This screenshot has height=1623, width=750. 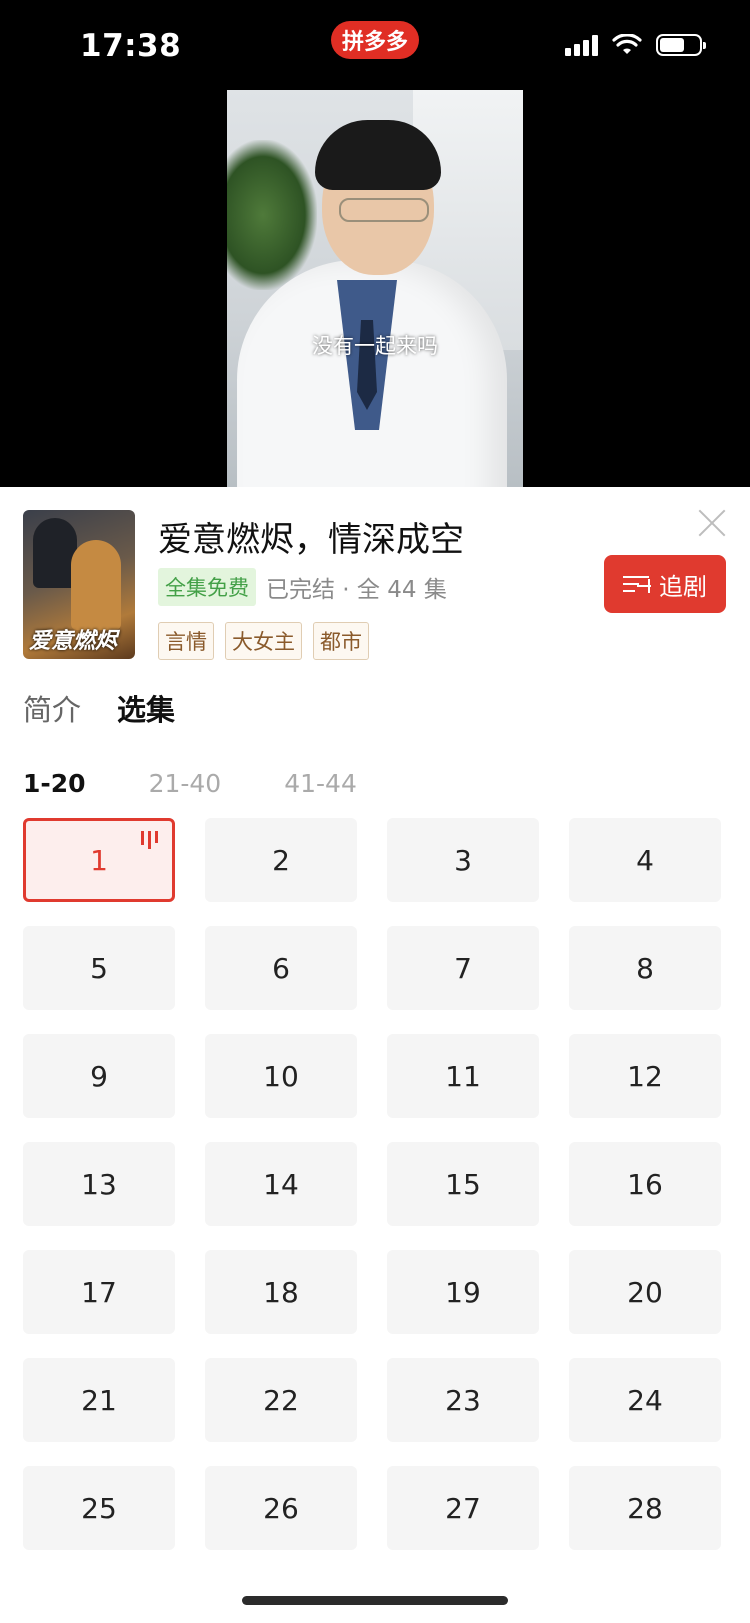 I want to click on episode-number: 9, so click(x=99, y=1076).